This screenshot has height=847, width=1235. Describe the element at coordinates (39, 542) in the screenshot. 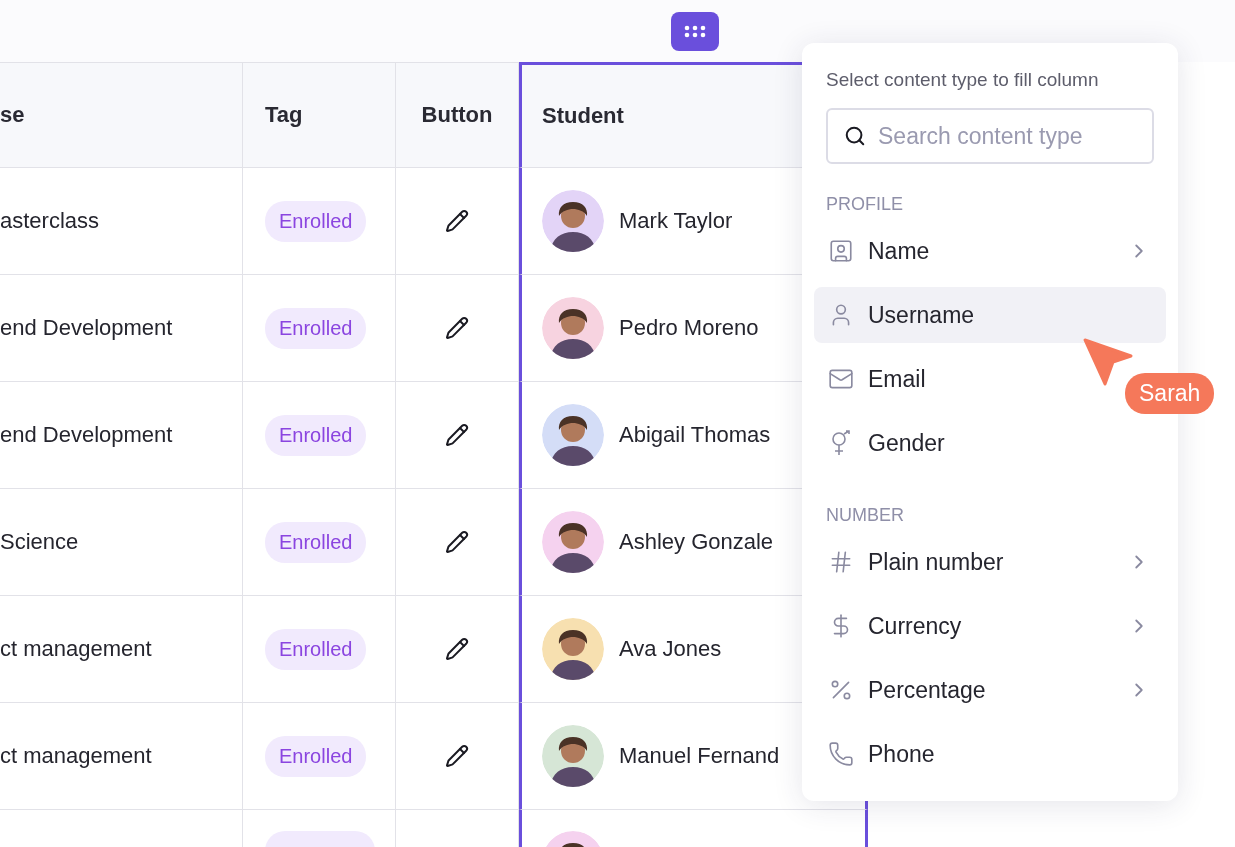

I see `course-name: Science` at that location.